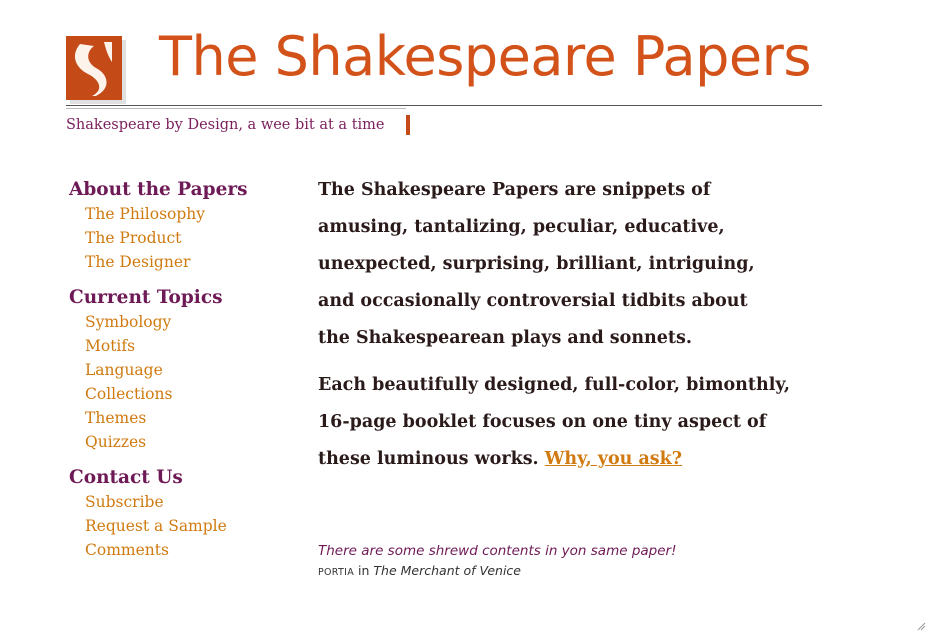 This screenshot has width=930, height=635. What do you see at coordinates (98, 70) in the screenshot?
I see `stylized-s-icon` at bounding box center [98, 70].